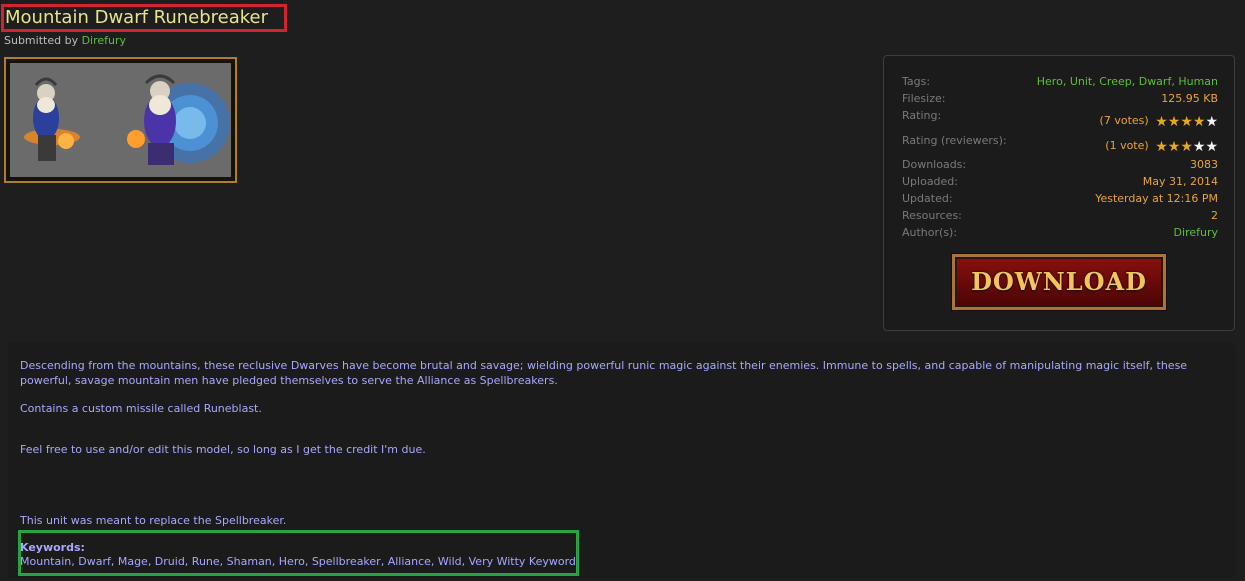  I want to click on authors-row: Author(s): Direfury, so click(1060, 234).